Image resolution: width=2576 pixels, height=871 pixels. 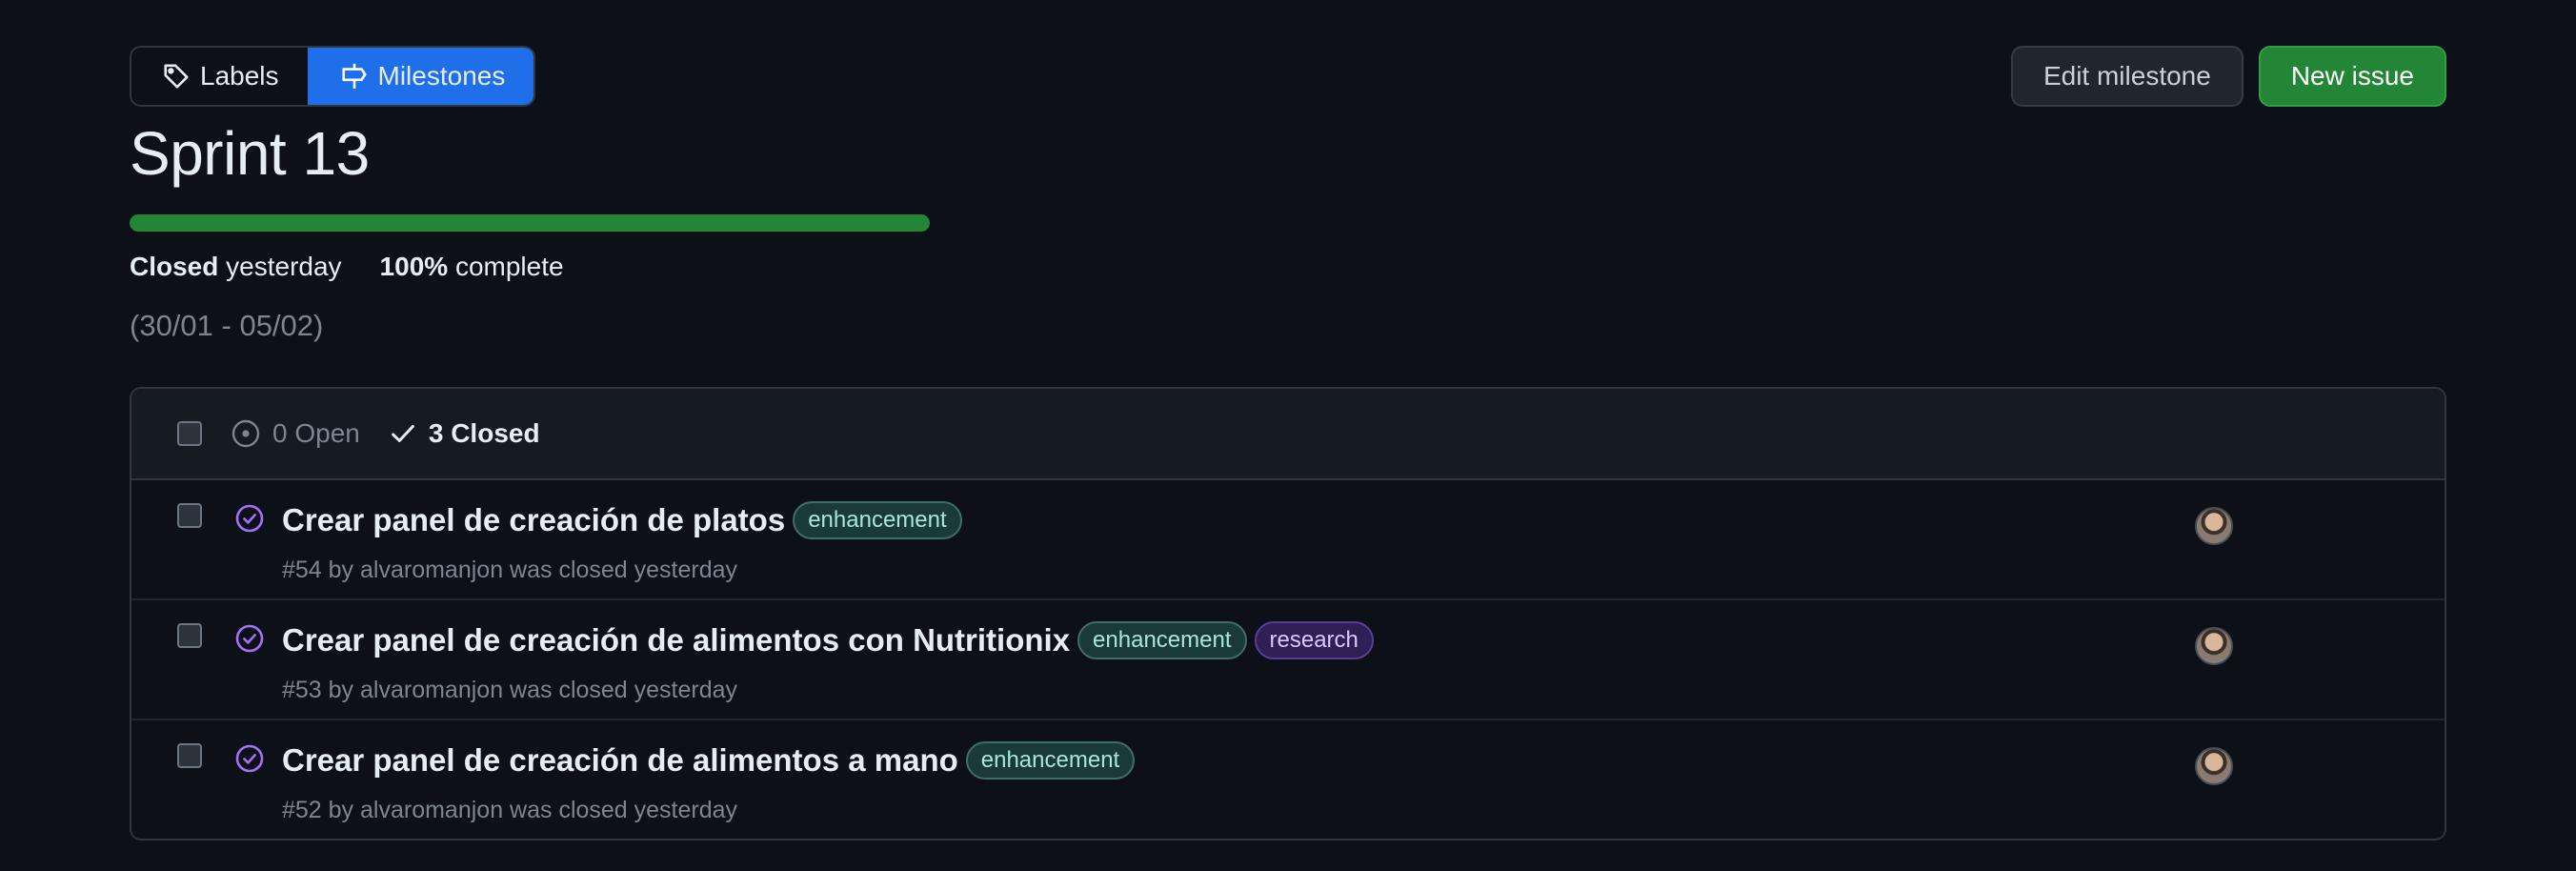 I want to click on issue-meta: #52 by alvaromanjon was closed yesterday, so click(x=510, y=810).